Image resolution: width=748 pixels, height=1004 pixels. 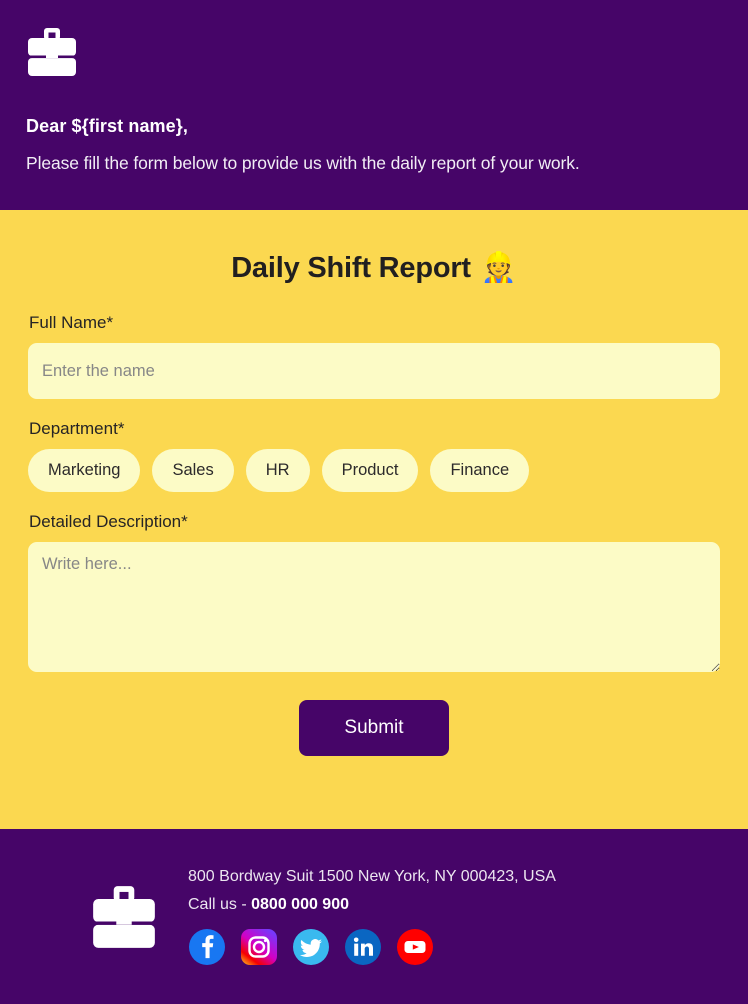 I want to click on department-chip-marketing: Marketing, so click(x=84, y=470).